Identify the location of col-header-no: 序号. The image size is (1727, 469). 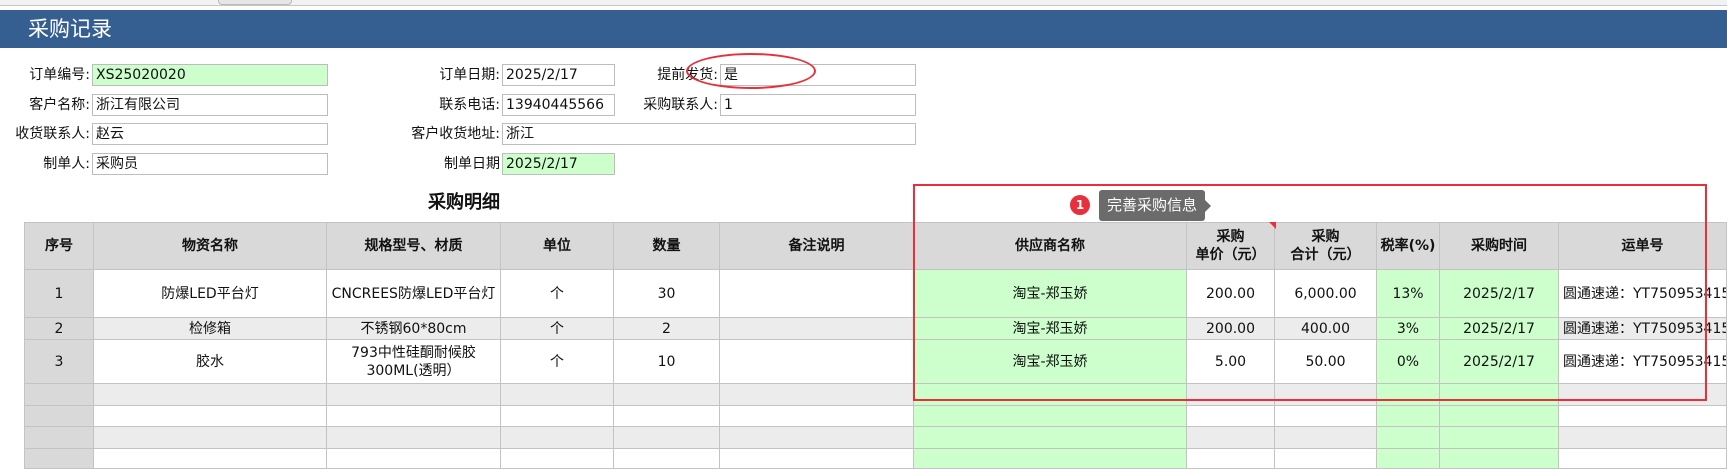
(59, 246).